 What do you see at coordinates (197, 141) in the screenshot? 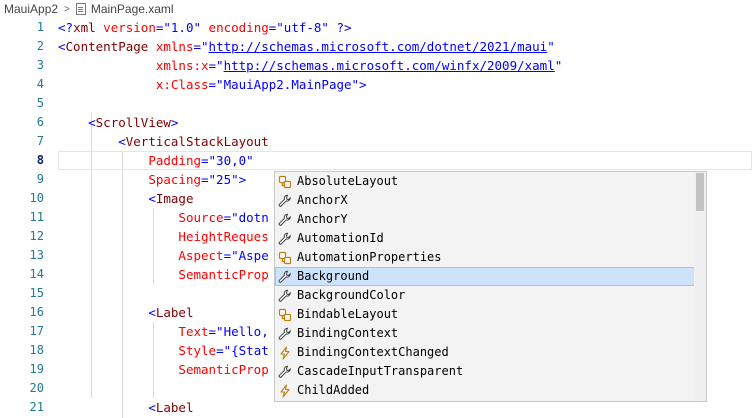
I see `code-token: VerticalStackLayout` at bounding box center [197, 141].